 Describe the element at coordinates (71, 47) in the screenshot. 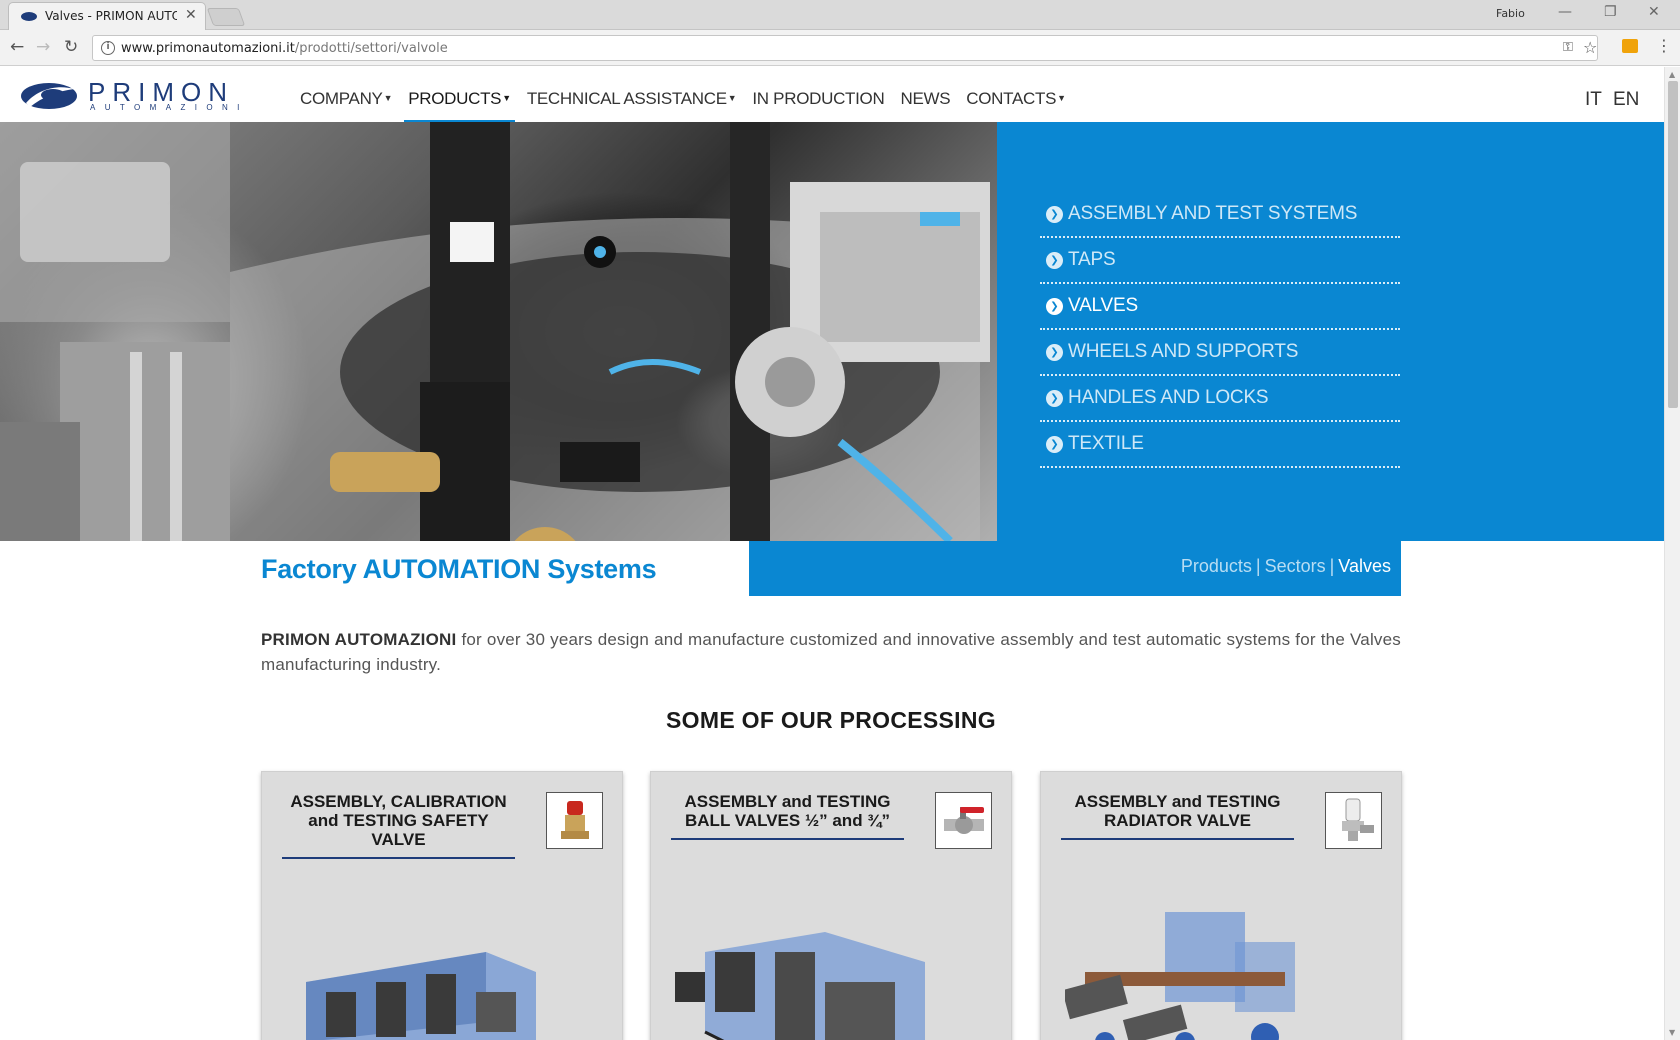

I see `reload-icon: ↻` at that location.